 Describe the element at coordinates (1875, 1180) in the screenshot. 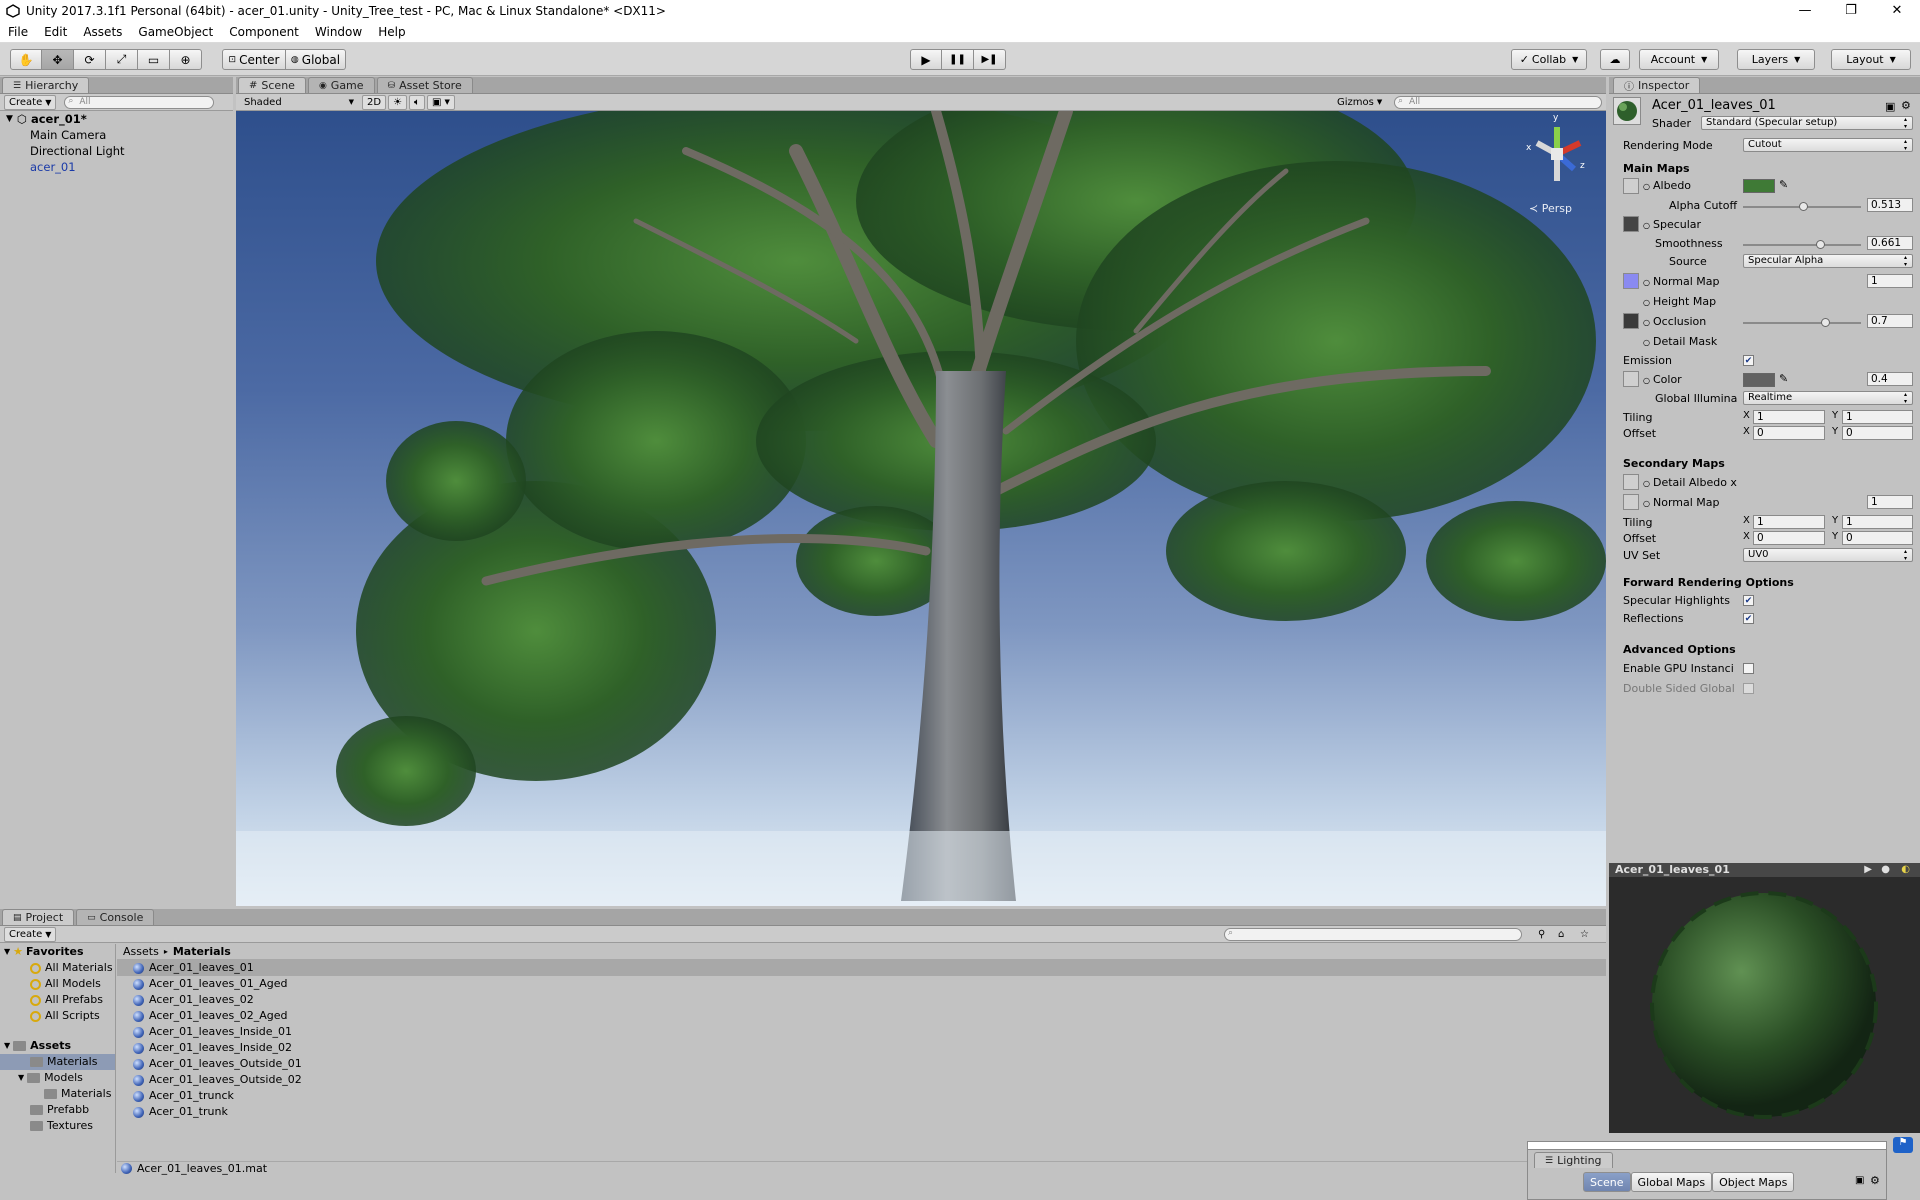

I see `gear-icon: ⚙` at that location.